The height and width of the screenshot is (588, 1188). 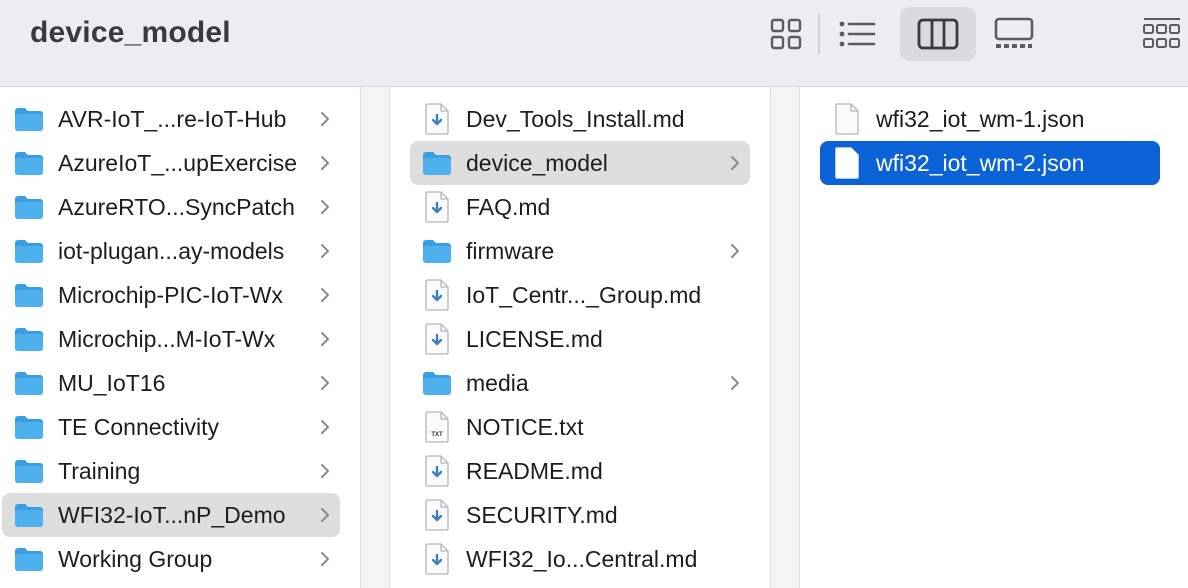 I want to click on folder-item: Microchip...M-IoT-Wx, so click(x=171, y=339).